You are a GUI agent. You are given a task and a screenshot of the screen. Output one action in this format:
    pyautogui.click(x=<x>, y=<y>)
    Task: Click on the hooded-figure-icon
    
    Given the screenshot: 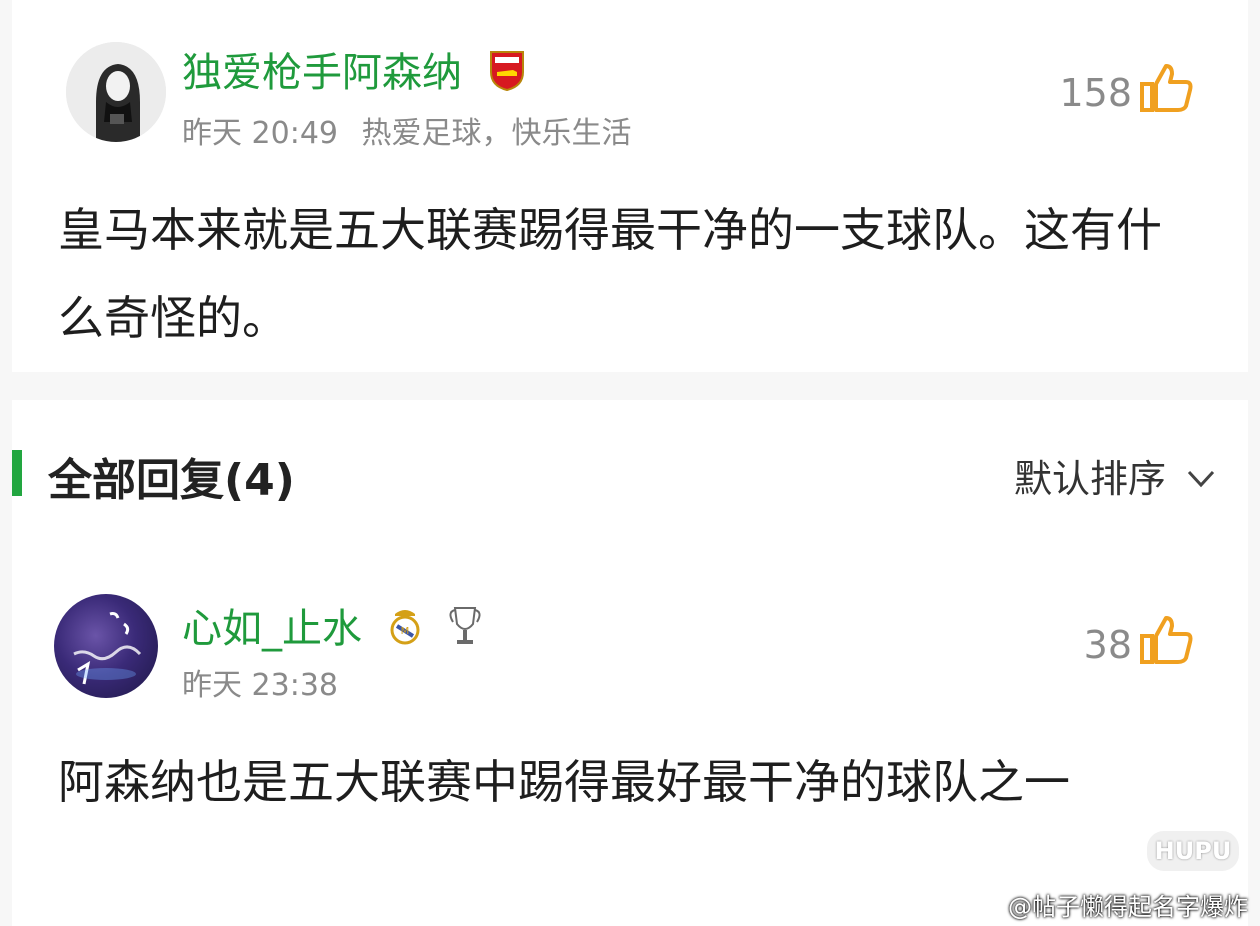 What is the action you would take?
    pyautogui.click(x=116, y=92)
    